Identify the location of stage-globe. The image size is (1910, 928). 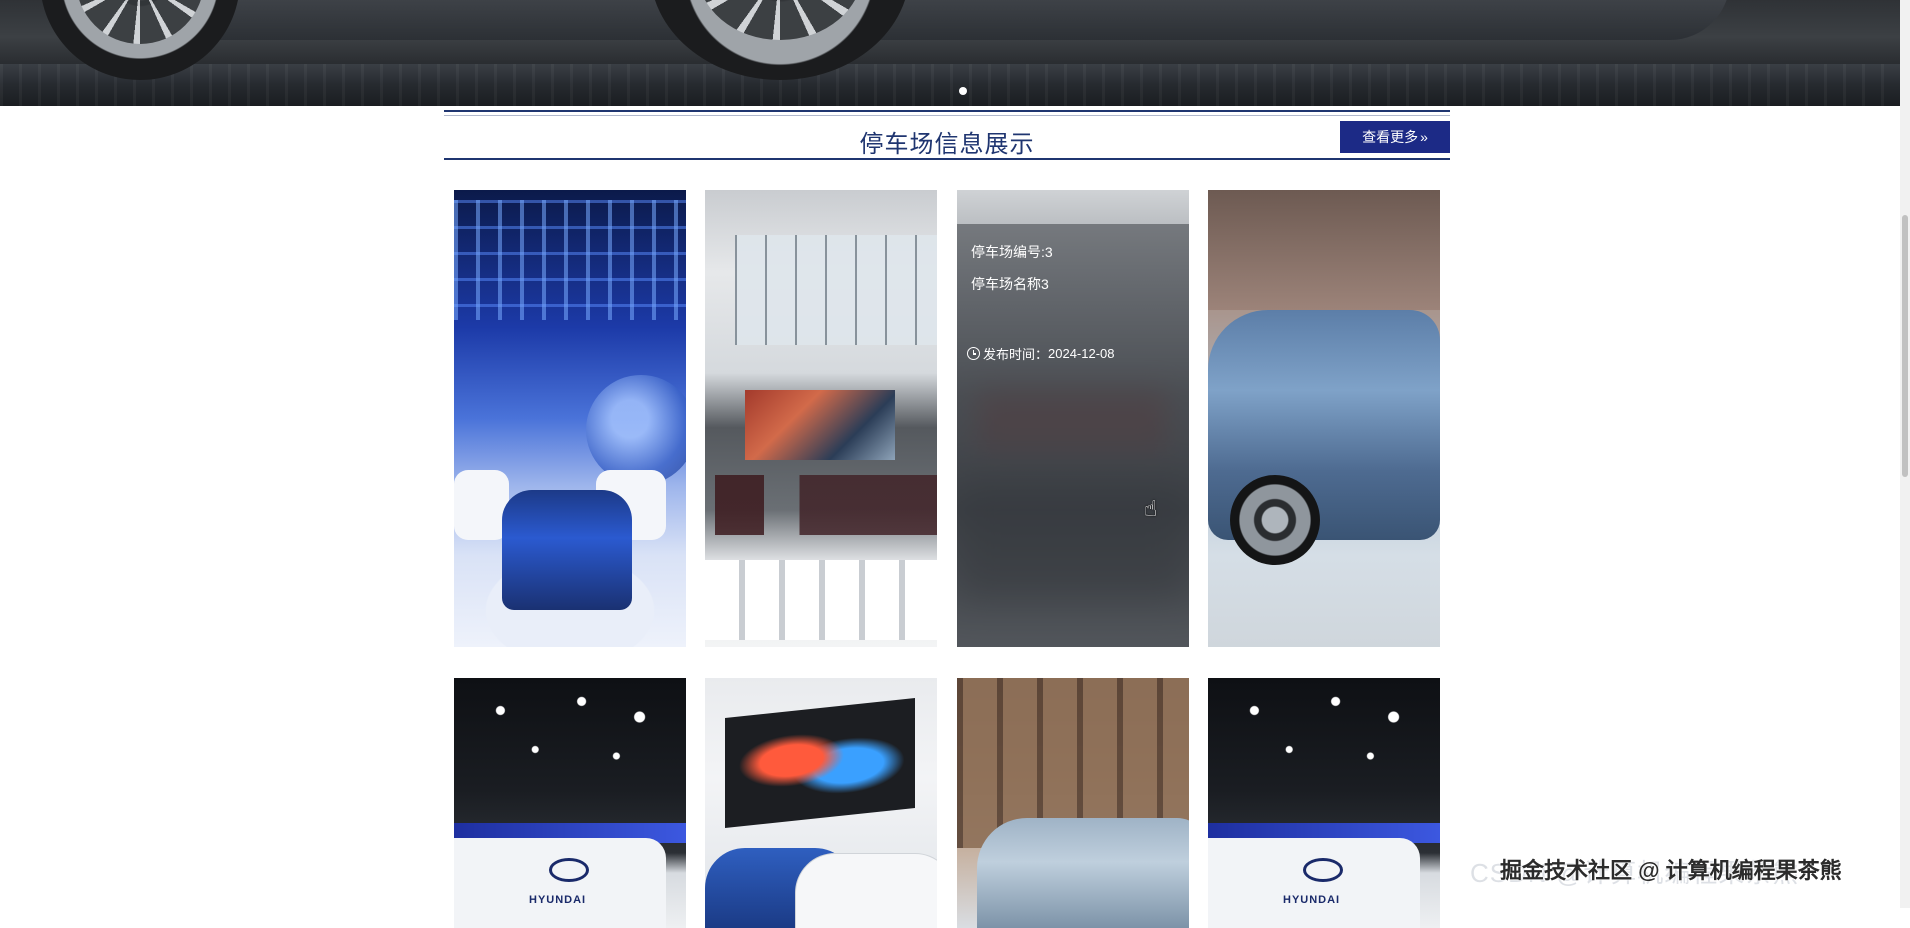
(636, 430).